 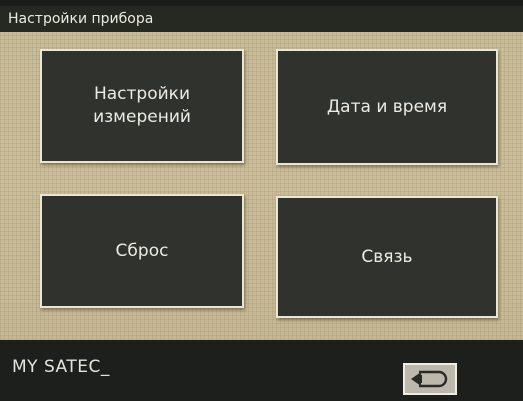 What do you see at coordinates (142, 117) in the screenshot?
I see `measurement-settings-label-line2: измерений` at bounding box center [142, 117].